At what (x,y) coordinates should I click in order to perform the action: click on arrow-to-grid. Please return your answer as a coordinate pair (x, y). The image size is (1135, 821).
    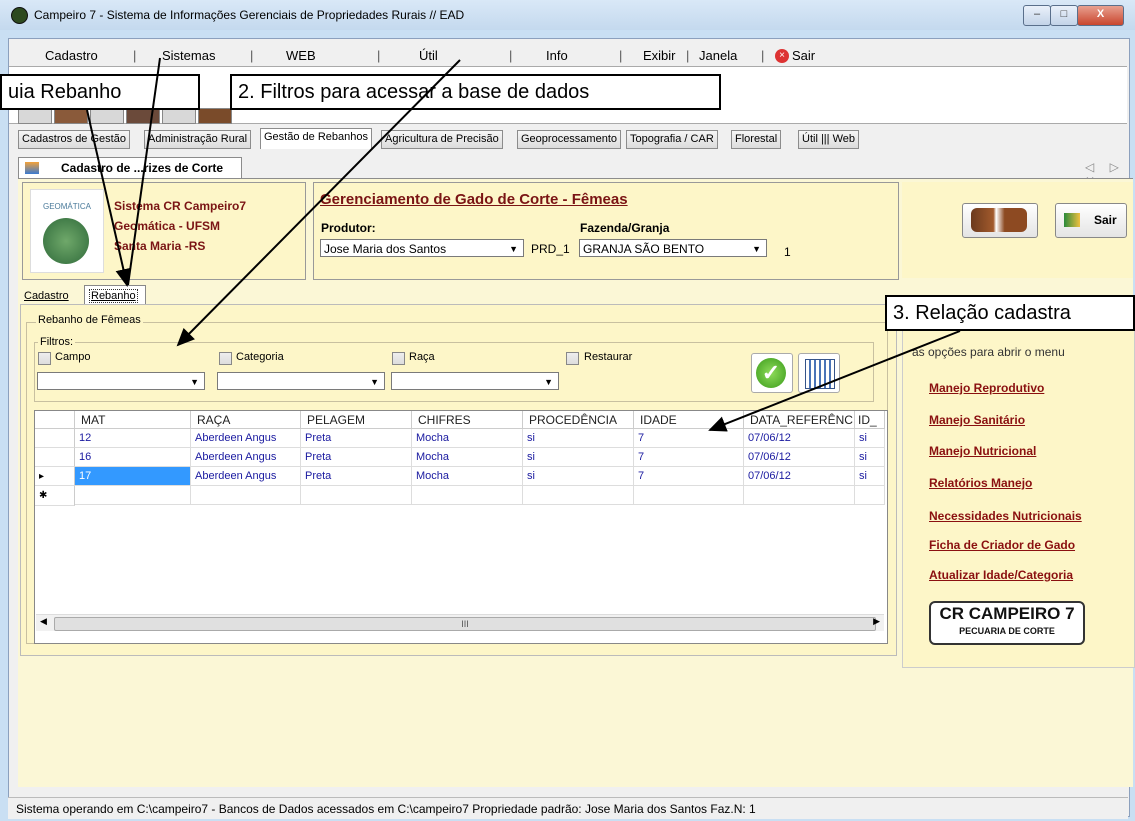
    Looking at the image, I should click on (834, 381).